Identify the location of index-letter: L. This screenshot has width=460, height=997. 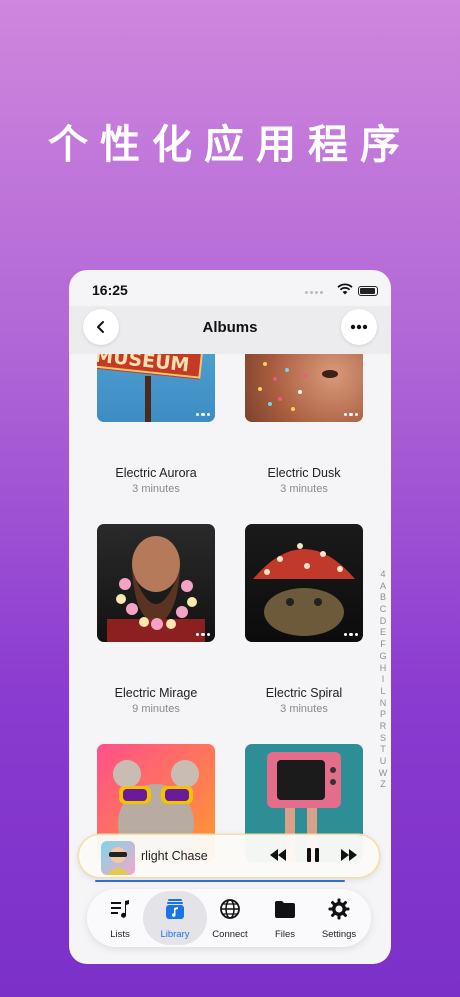
(383, 692).